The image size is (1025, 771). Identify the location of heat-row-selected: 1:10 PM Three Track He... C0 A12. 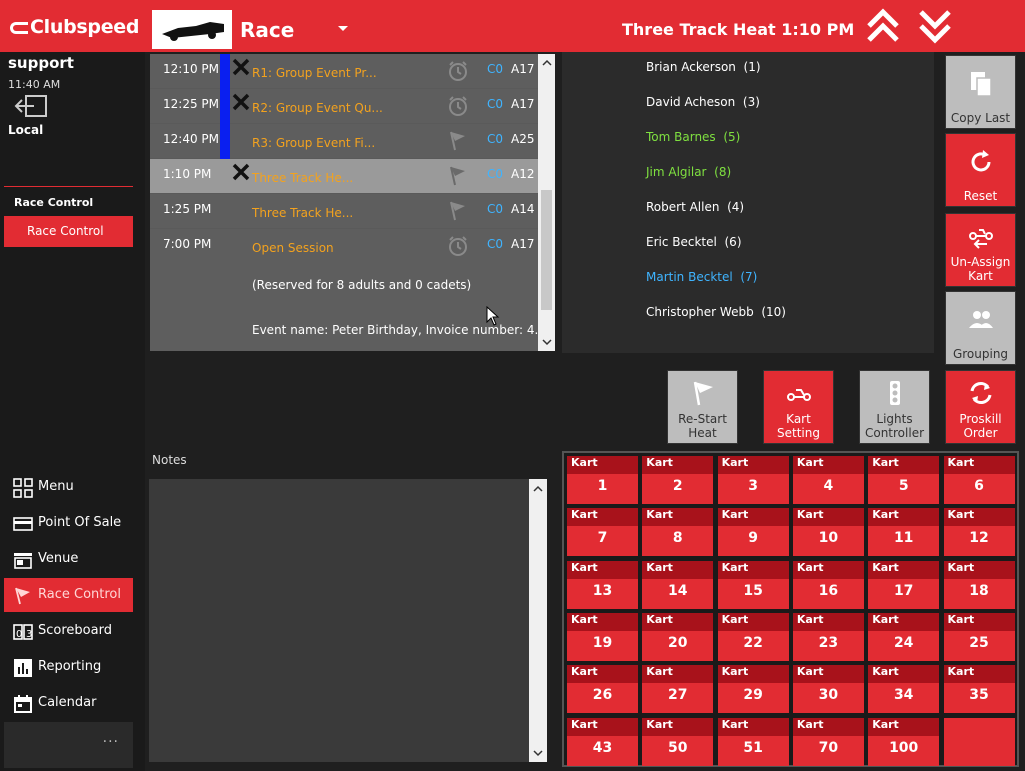
(344, 176).